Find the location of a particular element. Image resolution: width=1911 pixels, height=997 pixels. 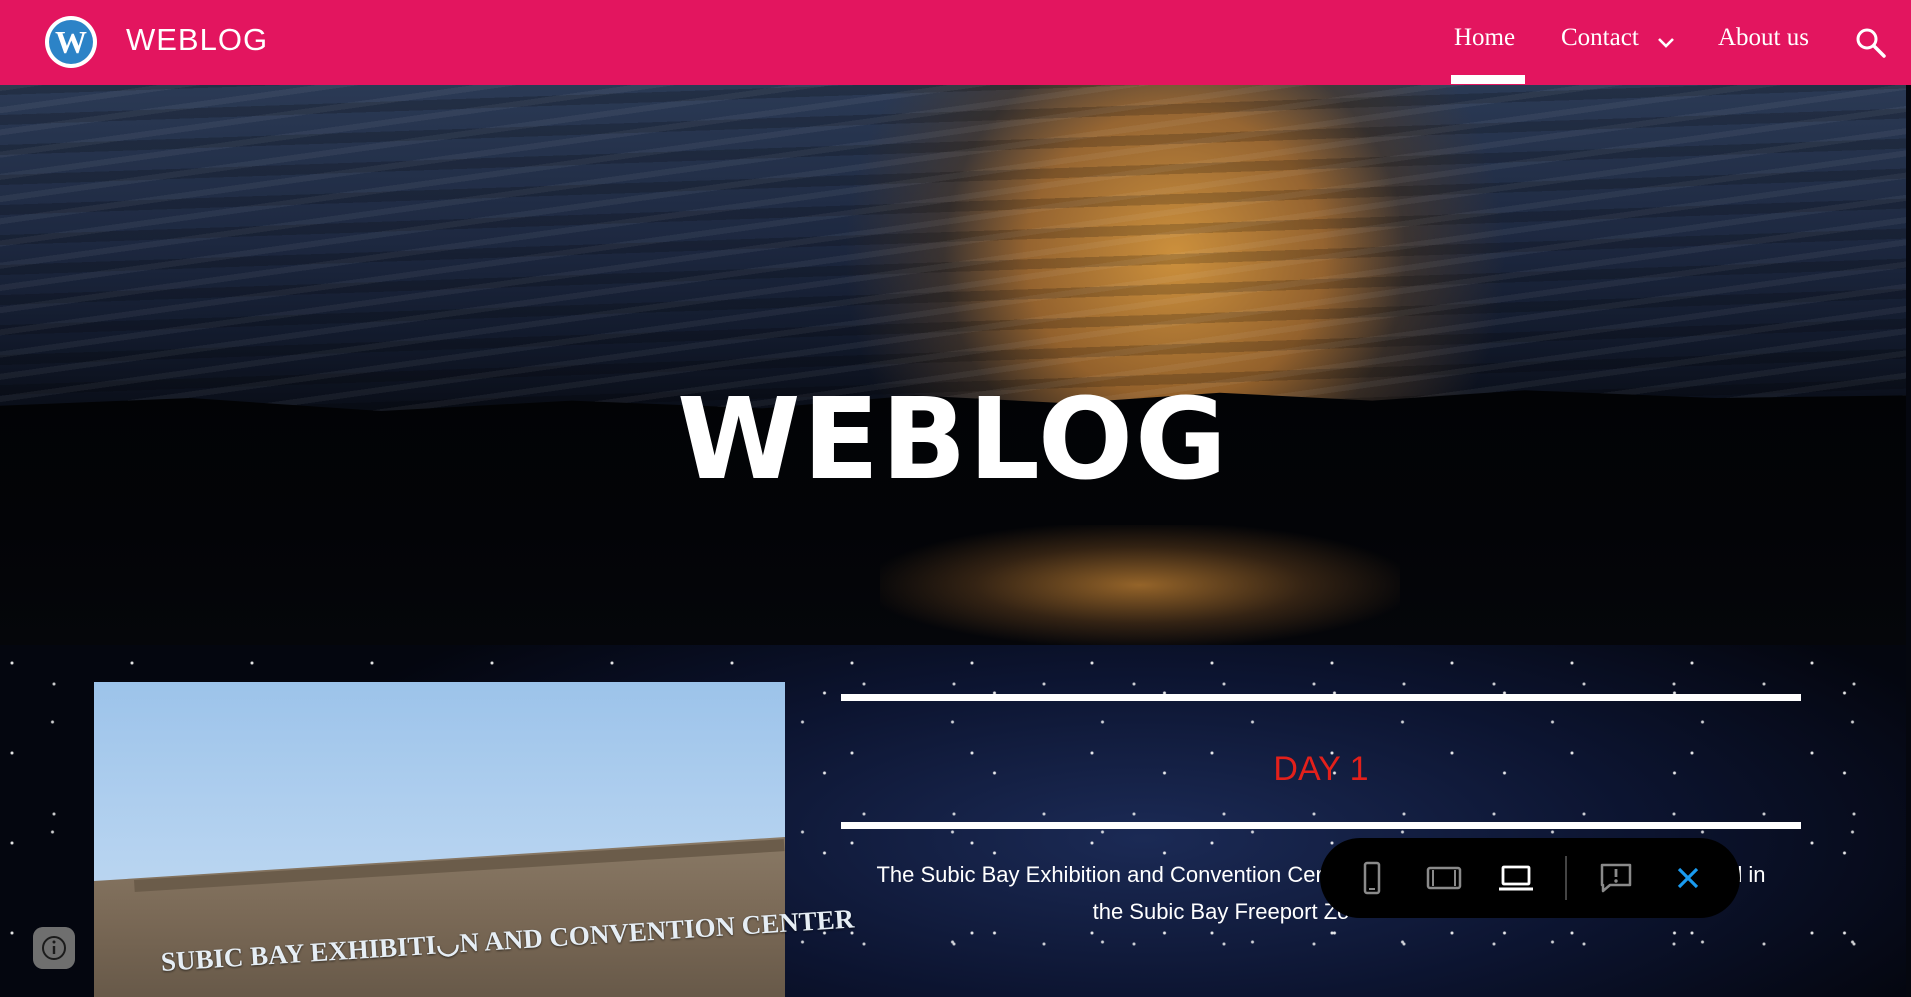

nav-item-contact: Contact is located at coordinates (1600, 38).